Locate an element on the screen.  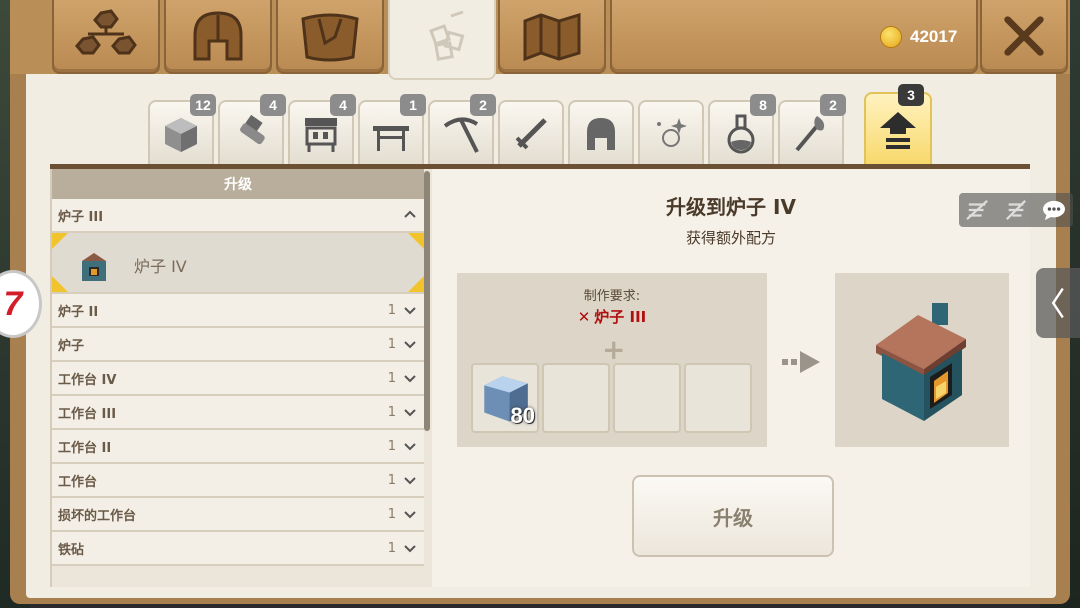
category-furniture: 1 is located at coordinates (392, 130).